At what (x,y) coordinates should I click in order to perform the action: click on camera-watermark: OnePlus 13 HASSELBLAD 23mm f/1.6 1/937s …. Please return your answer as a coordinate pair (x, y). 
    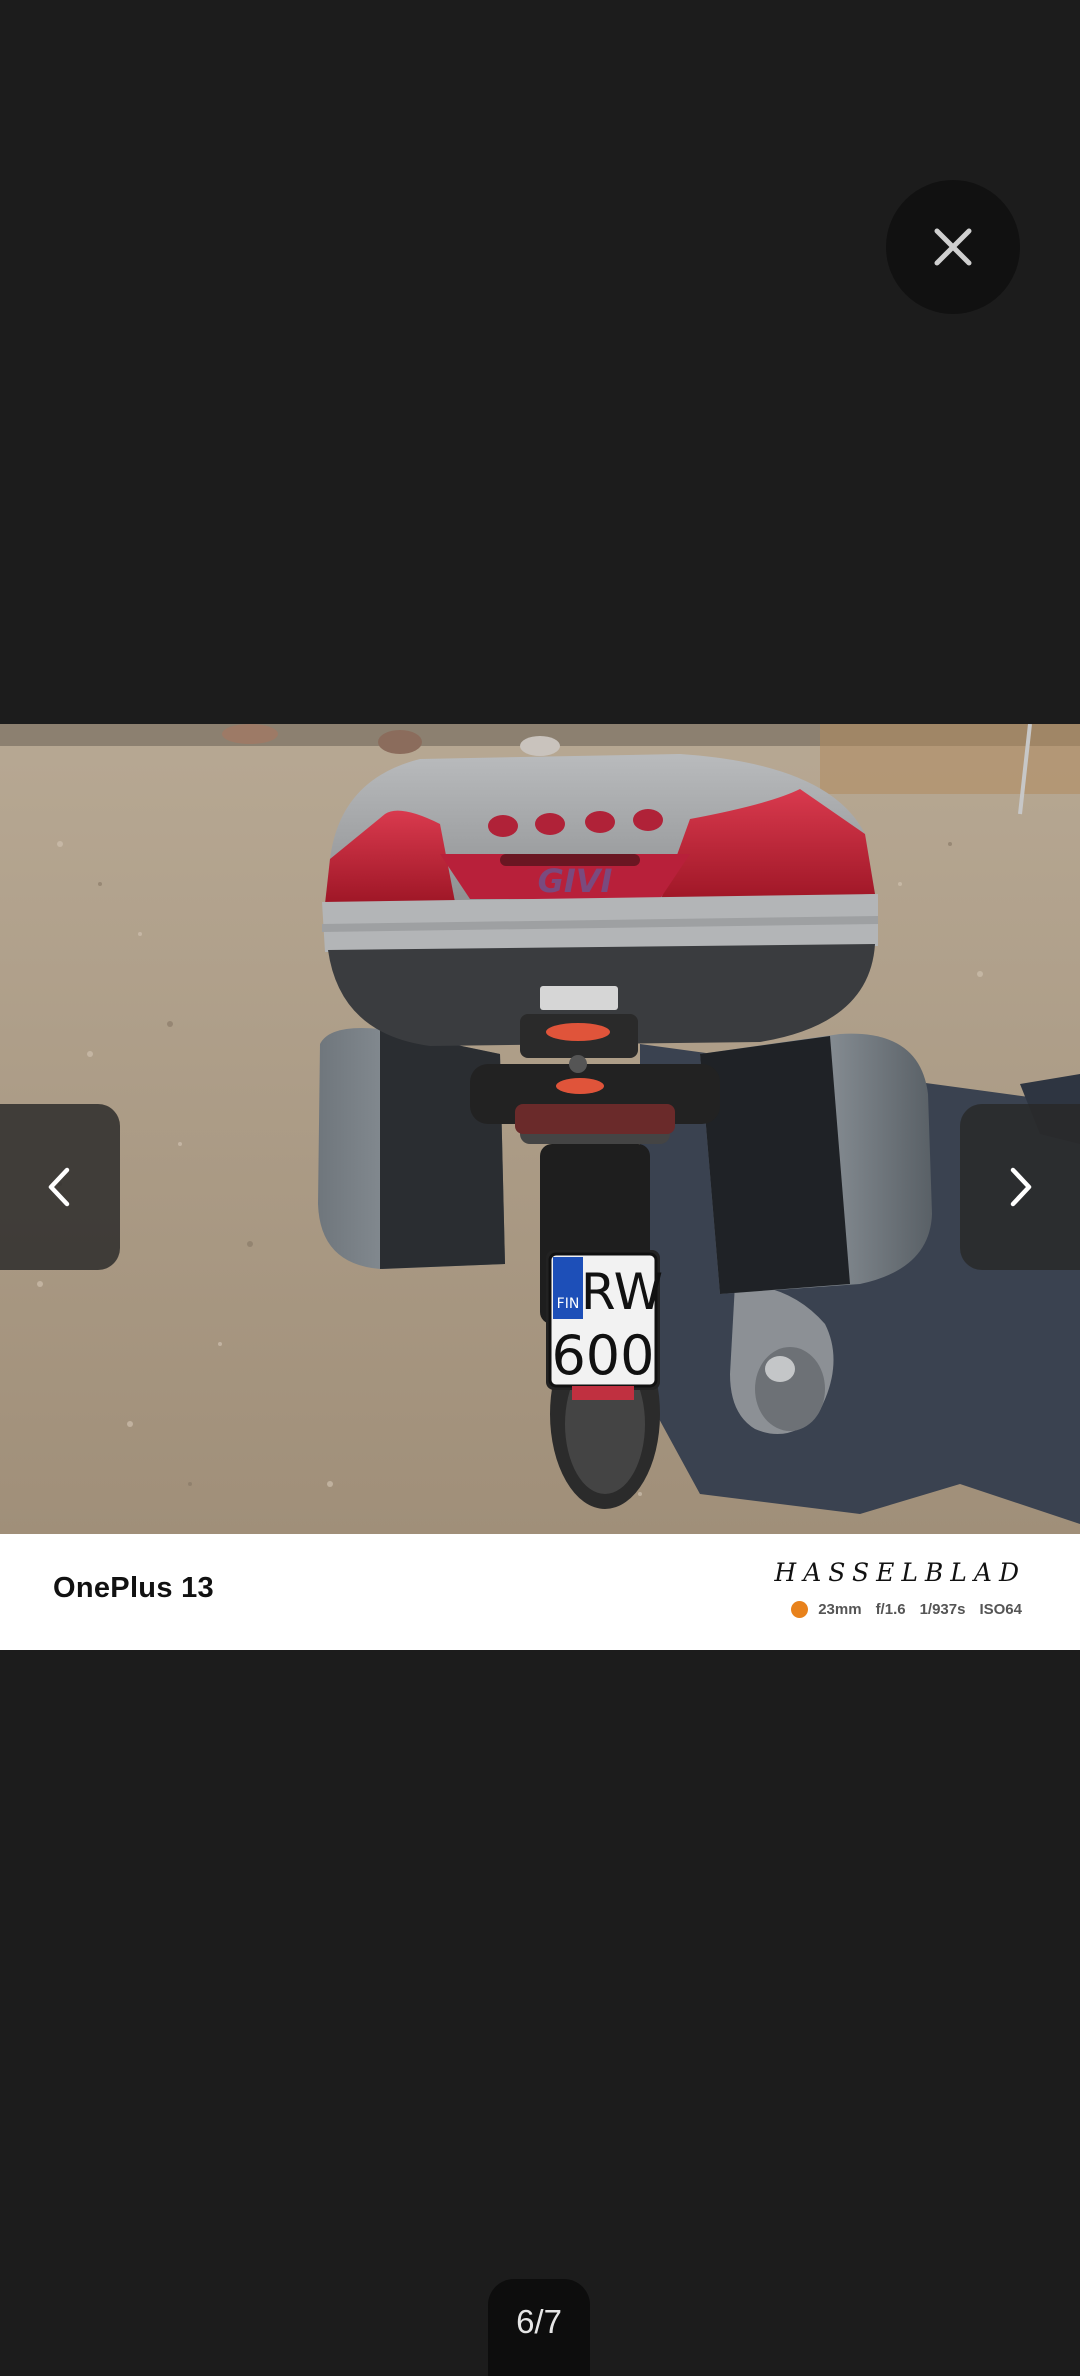
    Looking at the image, I should click on (540, 1592).